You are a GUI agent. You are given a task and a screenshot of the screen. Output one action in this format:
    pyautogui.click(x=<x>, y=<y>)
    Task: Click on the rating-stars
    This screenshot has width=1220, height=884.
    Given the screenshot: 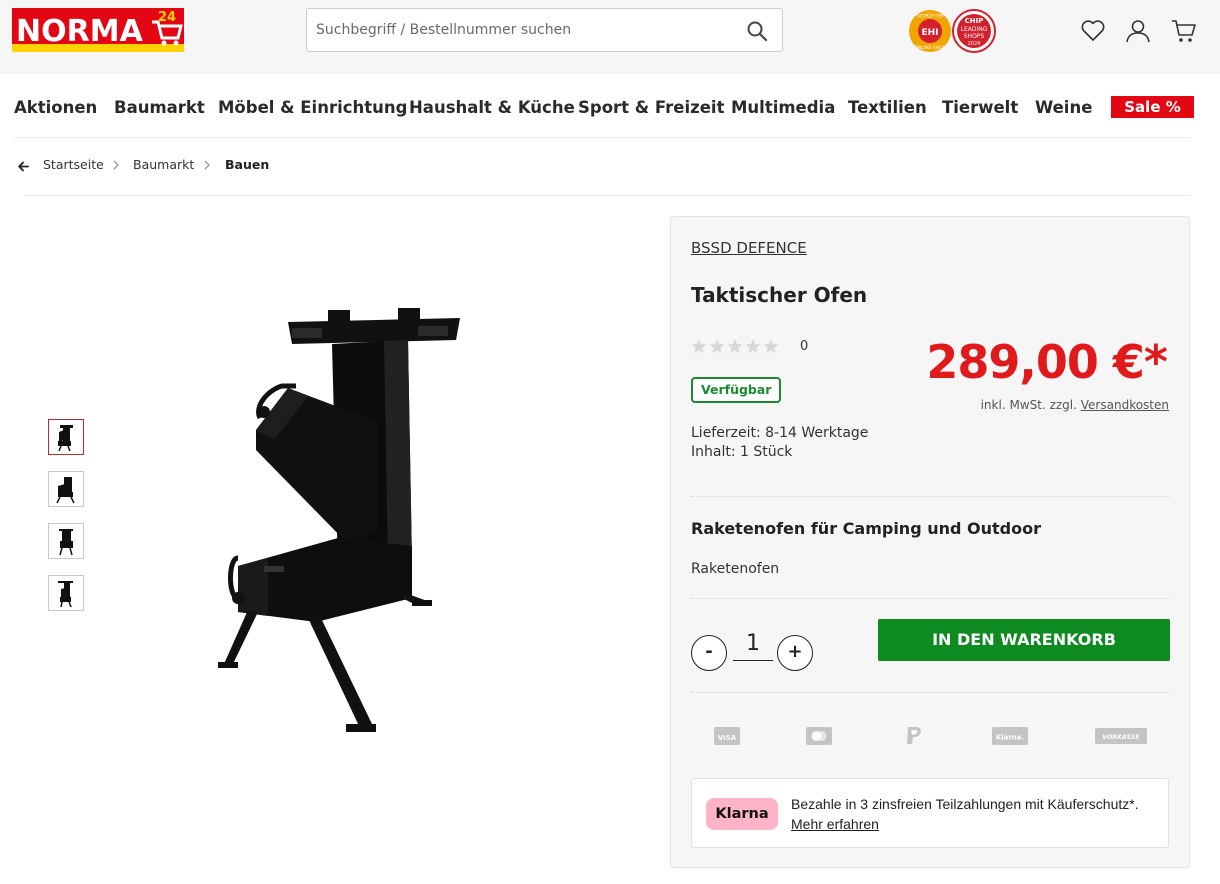 What is the action you would take?
    pyautogui.click(x=736, y=347)
    